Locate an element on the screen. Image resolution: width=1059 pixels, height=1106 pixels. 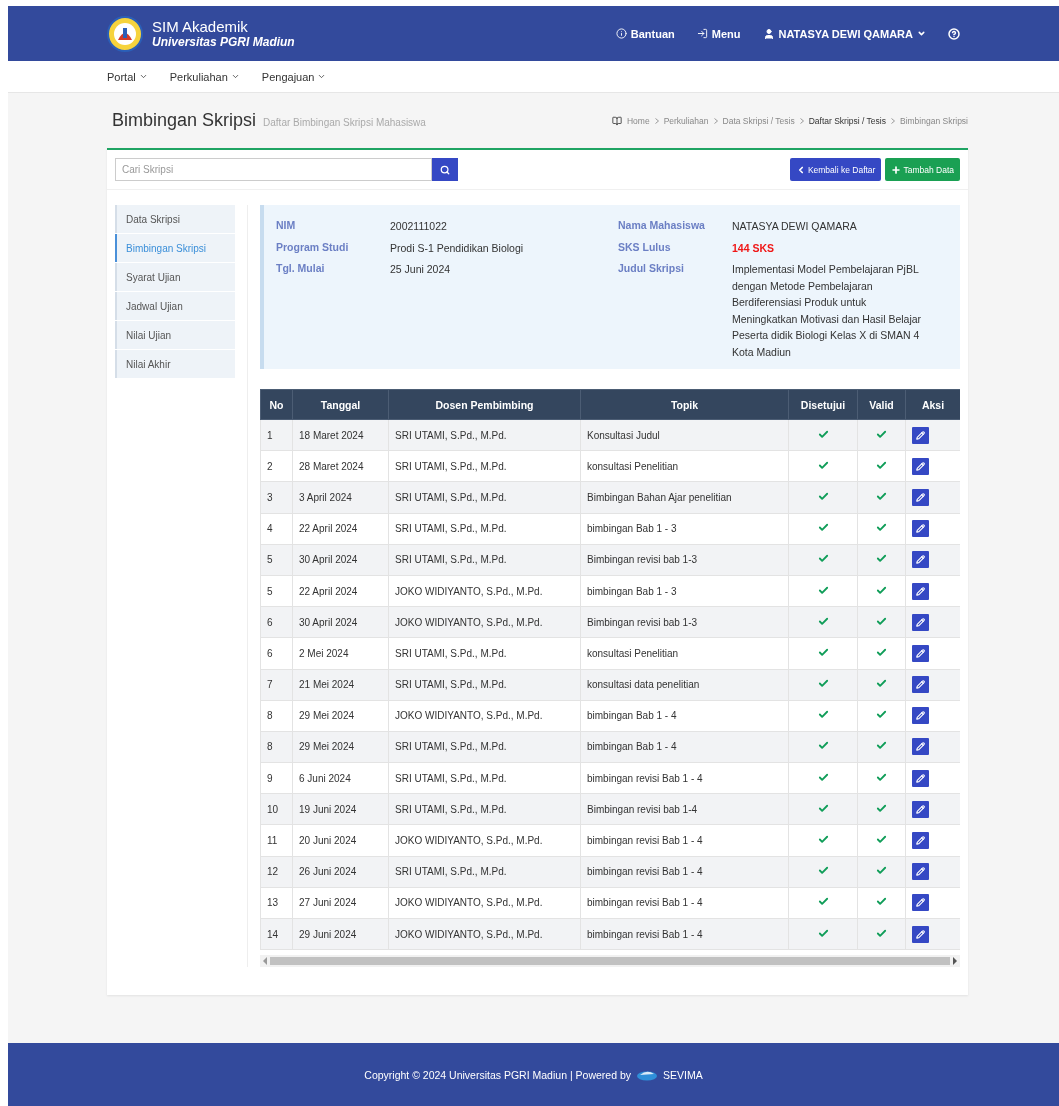
table-cell: 21 Mei 2024 is located at coordinates (340, 685).